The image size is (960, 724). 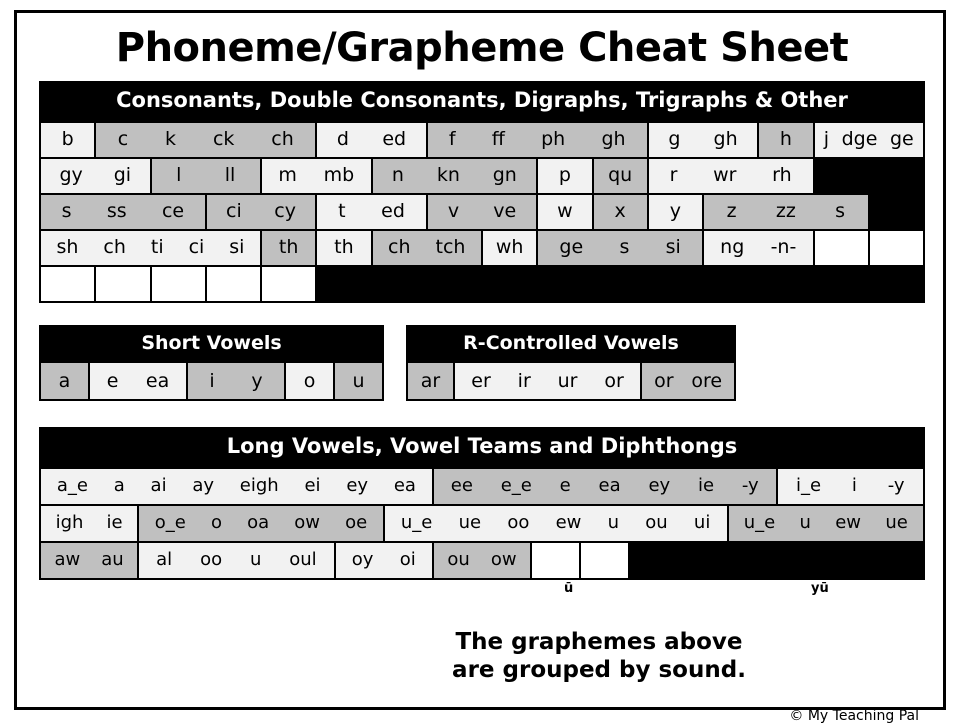 I want to click on grapheme: o_e, so click(x=170, y=522).